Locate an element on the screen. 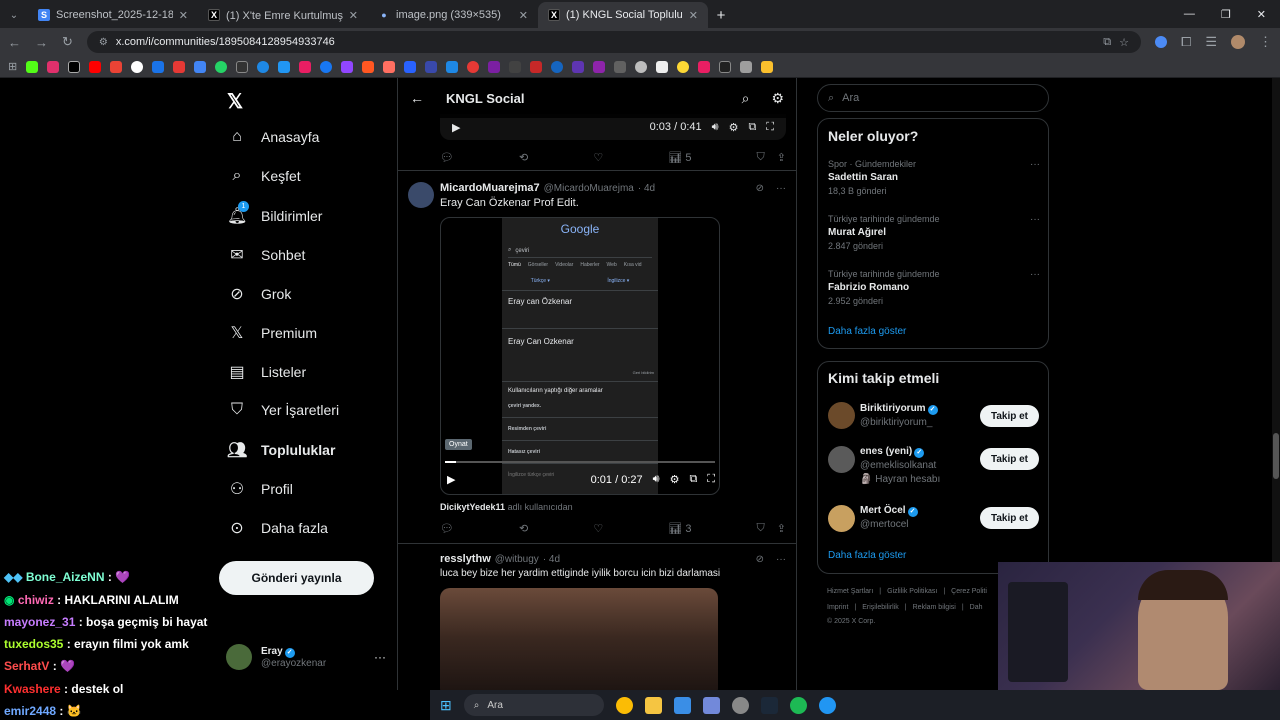 This screenshot has width=1280, height=720. nav-more: ⊙ Daha fazla is located at coordinates (277, 528).